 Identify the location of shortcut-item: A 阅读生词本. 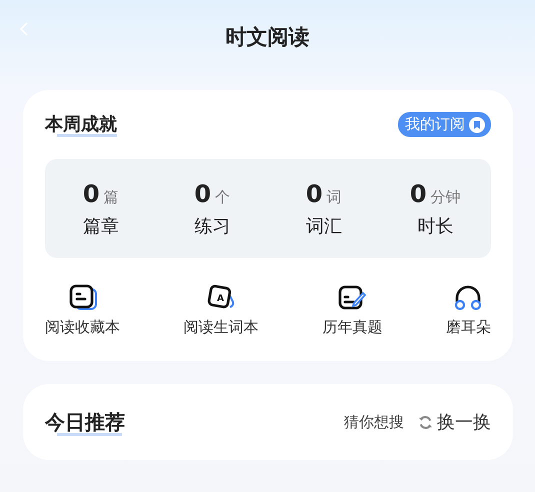
(221, 310).